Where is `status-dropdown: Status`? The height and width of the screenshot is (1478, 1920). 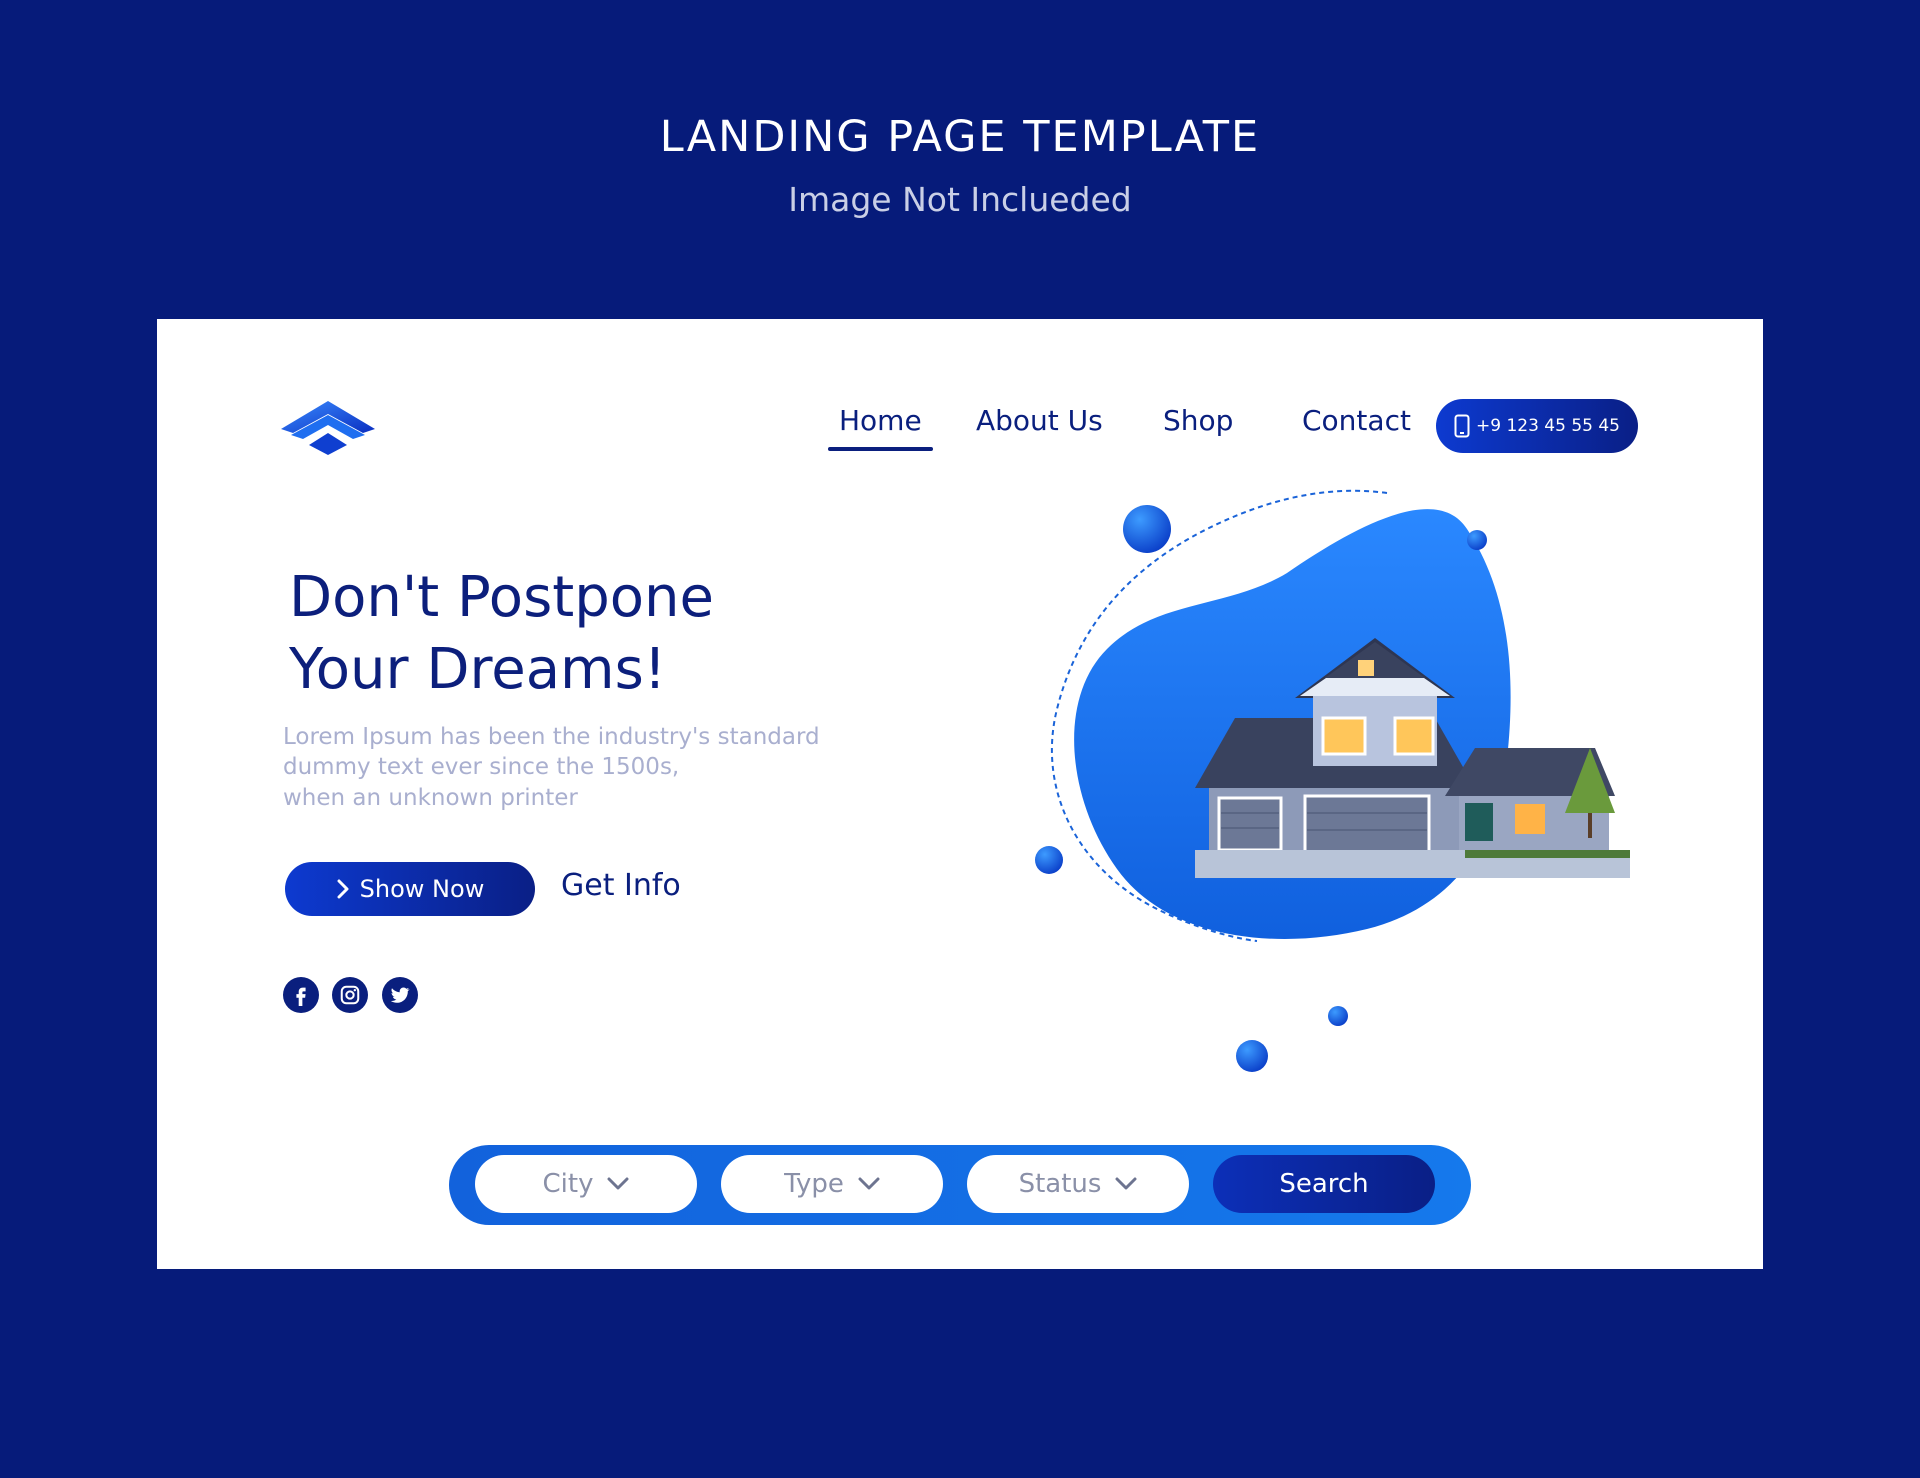 status-dropdown: Status is located at coordinates (1078, 1184).